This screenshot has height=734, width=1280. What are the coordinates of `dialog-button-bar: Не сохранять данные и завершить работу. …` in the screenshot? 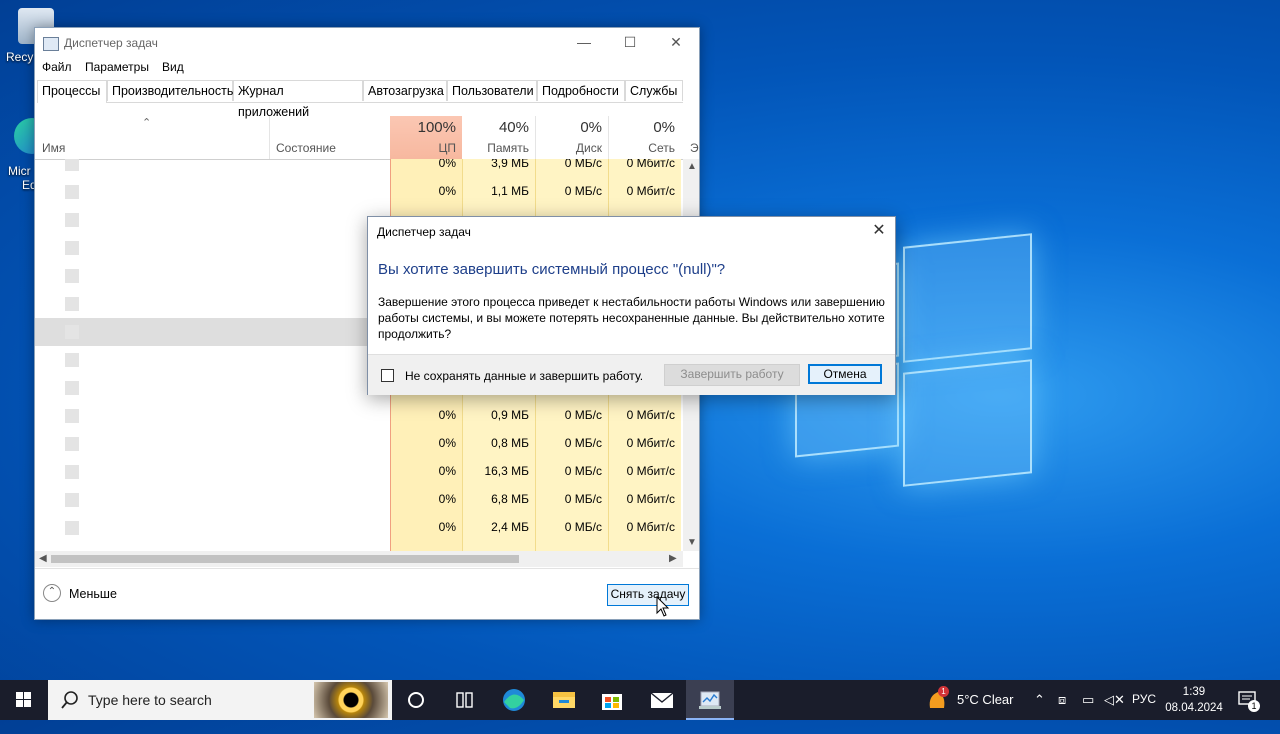 It's located at (631, 374).